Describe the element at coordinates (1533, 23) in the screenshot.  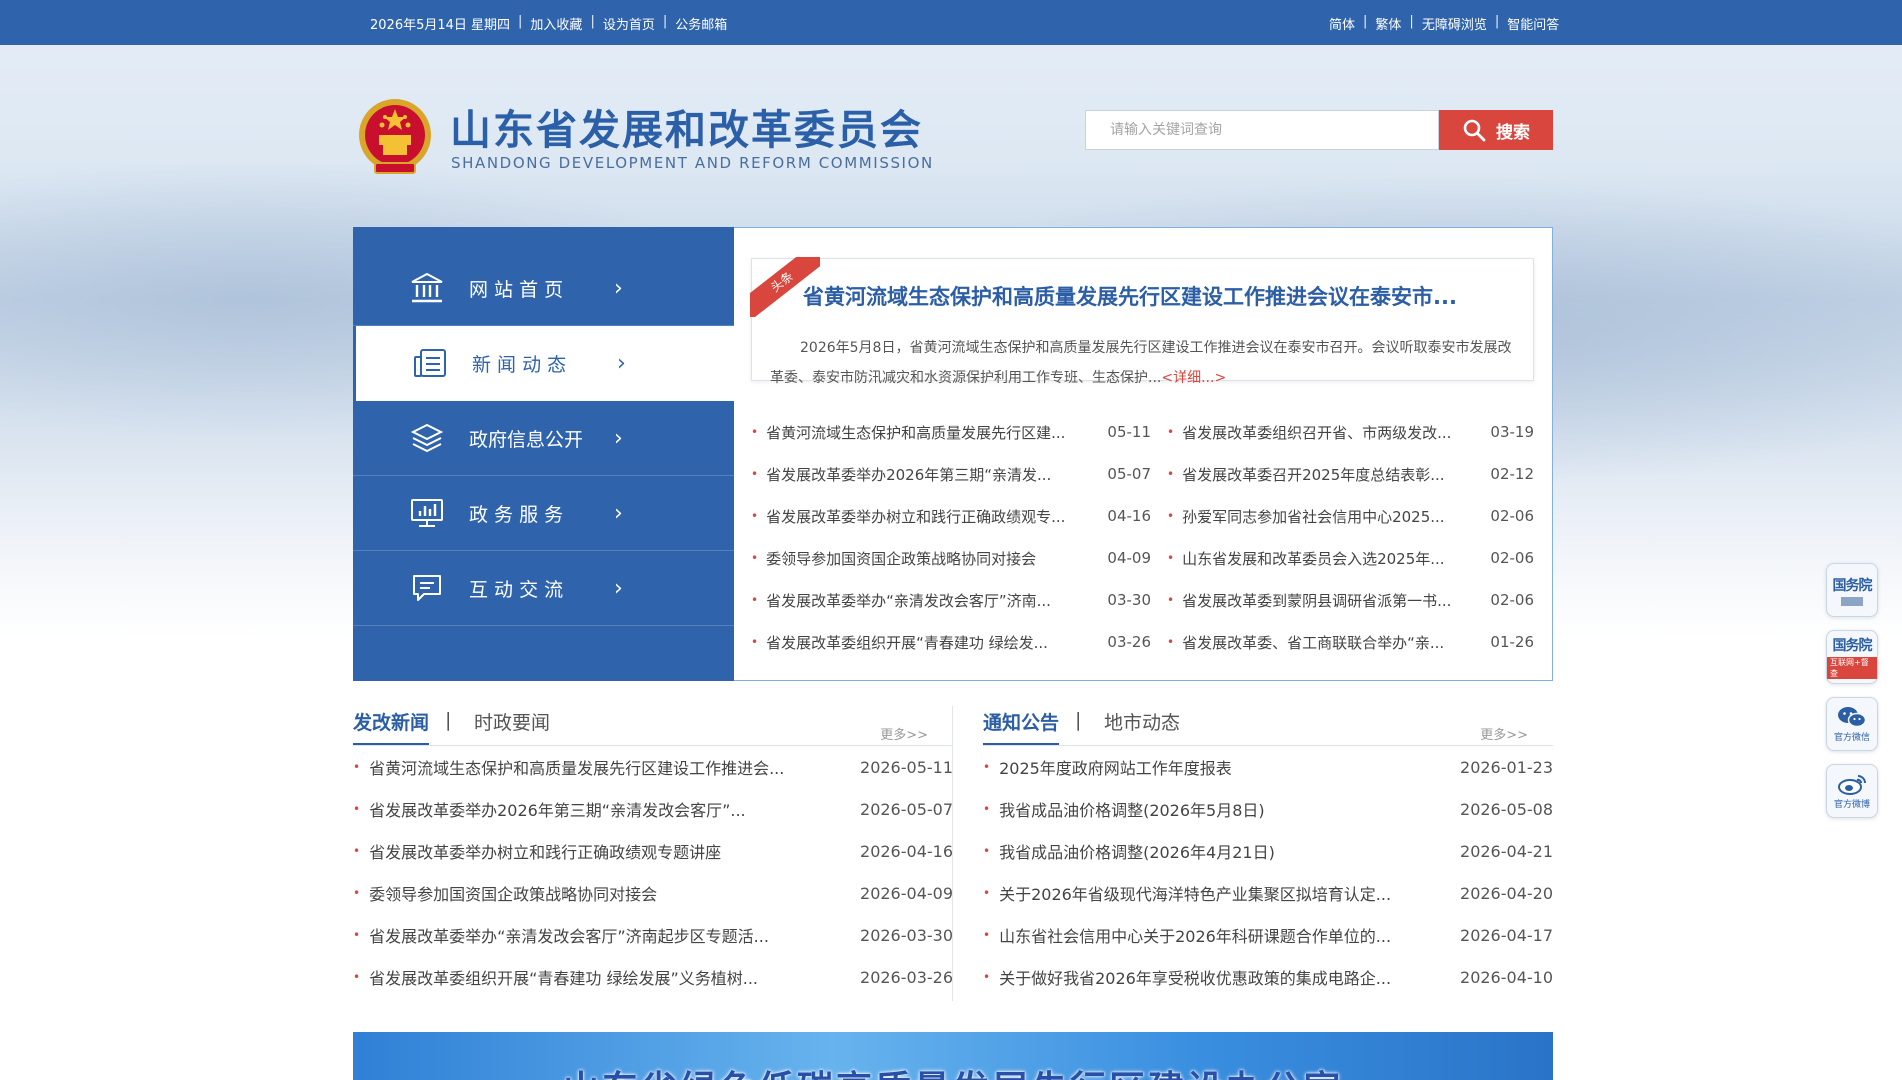
I see `smart-qa-link: 智能问答` at that location.